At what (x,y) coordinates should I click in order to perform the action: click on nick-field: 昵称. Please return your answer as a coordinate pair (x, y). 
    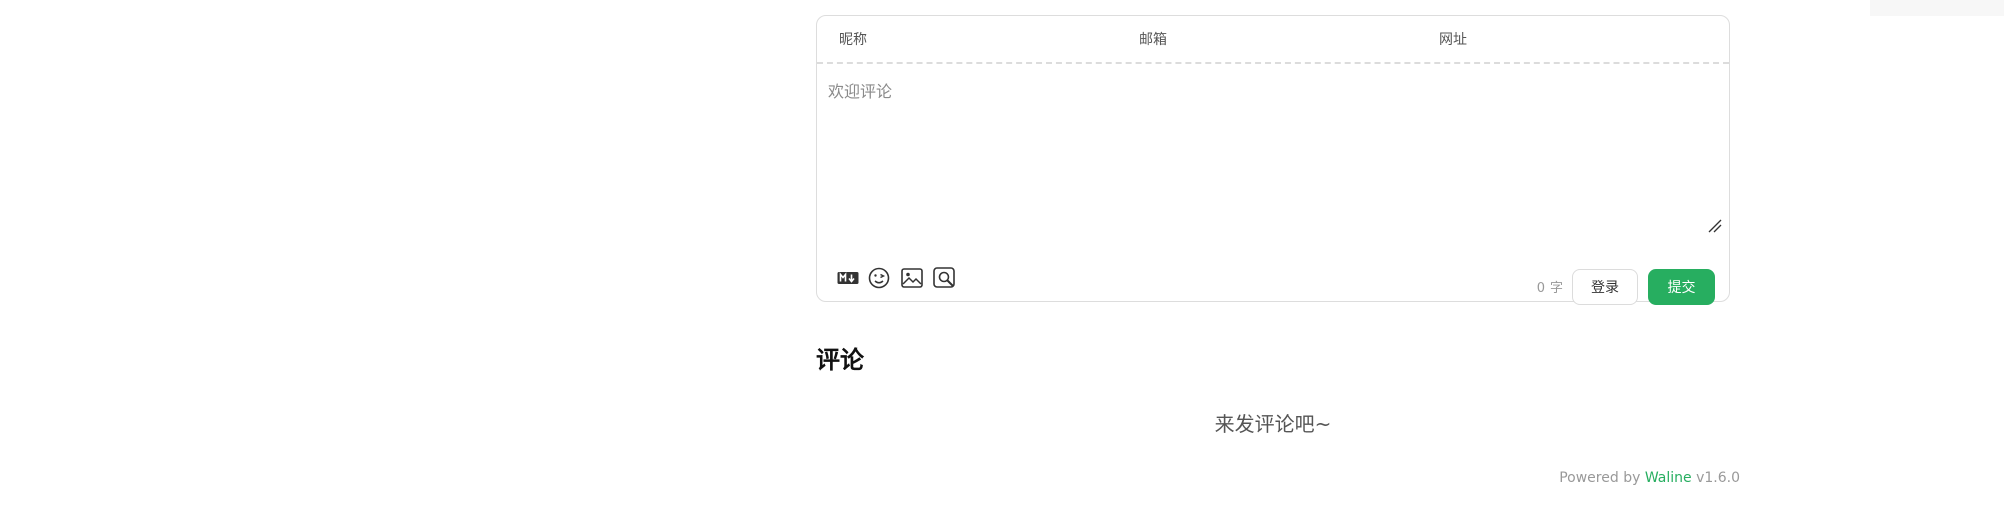
    Looking at the image, I should click on (967, 39).